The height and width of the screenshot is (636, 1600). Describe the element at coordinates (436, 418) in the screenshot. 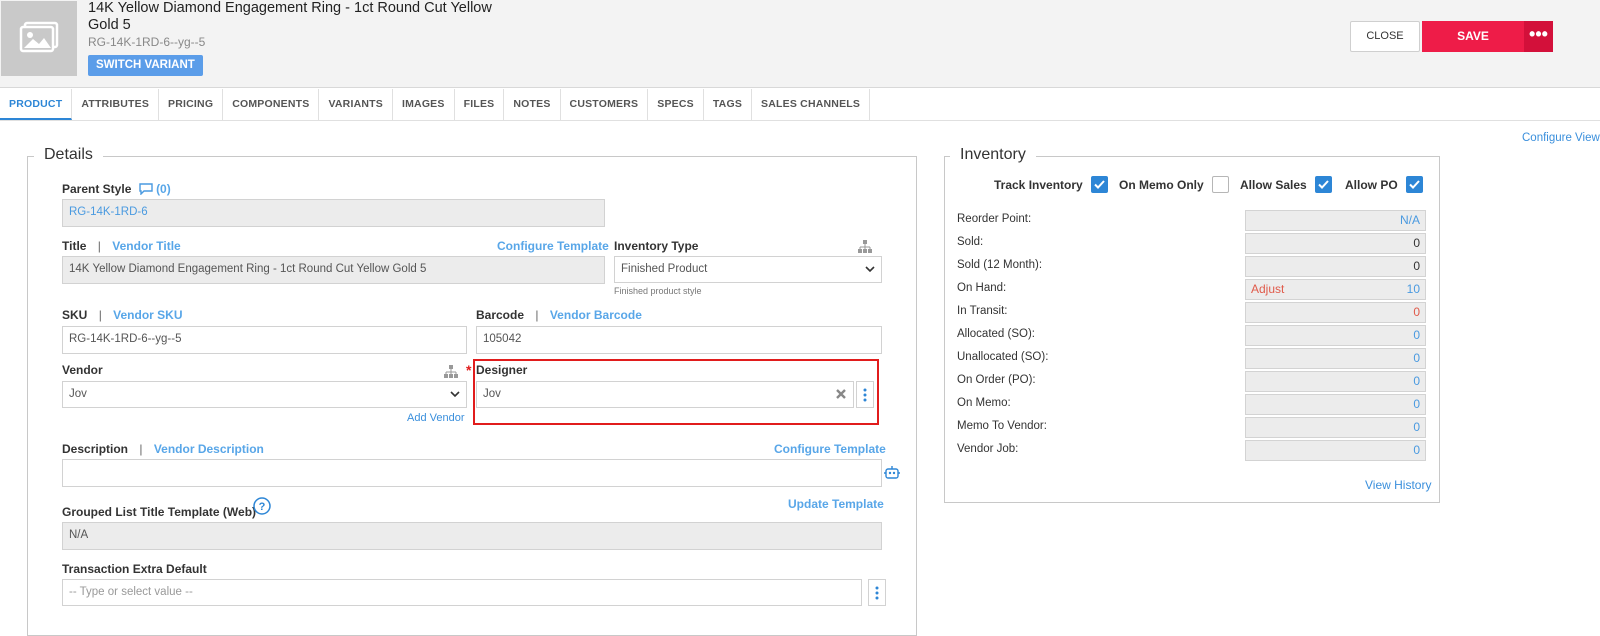

I see `add-vendor-link: Add Vendor` at that location.